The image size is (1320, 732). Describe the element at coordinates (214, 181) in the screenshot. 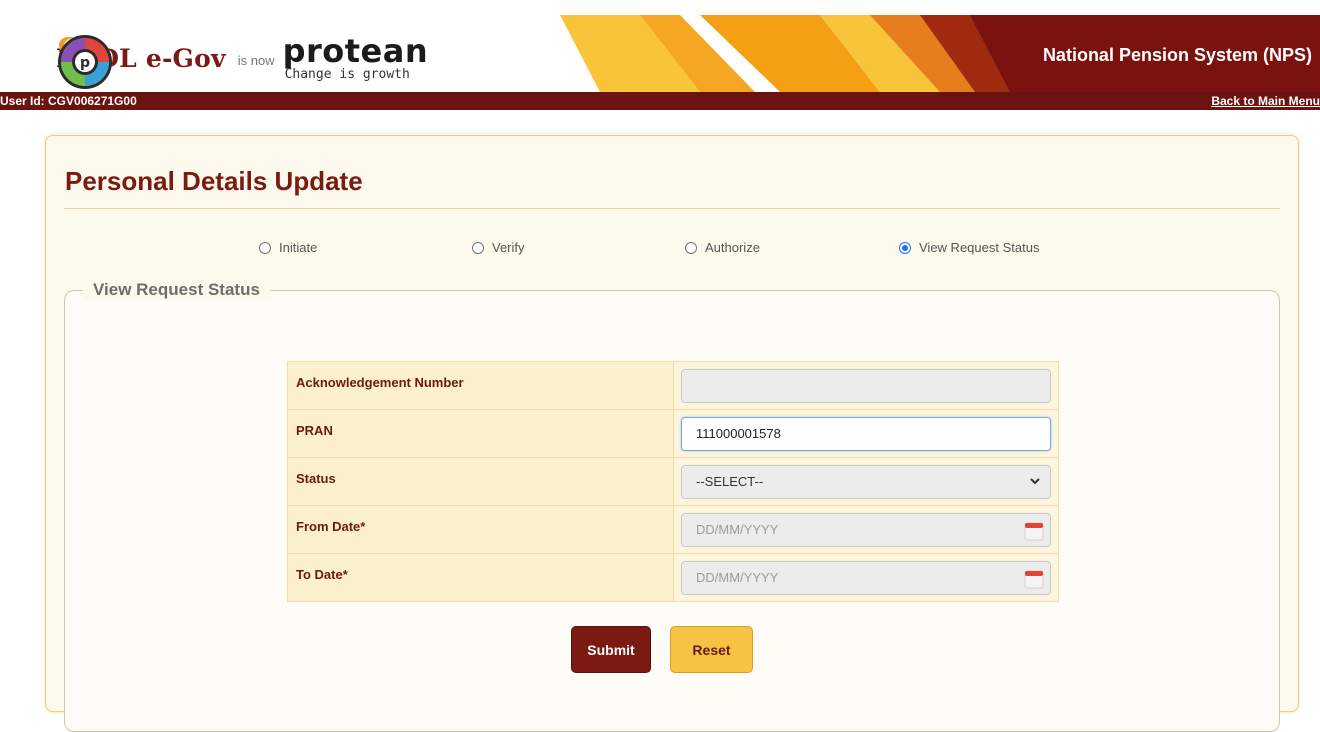

I see `page-title: Personal Details Update` at that location.